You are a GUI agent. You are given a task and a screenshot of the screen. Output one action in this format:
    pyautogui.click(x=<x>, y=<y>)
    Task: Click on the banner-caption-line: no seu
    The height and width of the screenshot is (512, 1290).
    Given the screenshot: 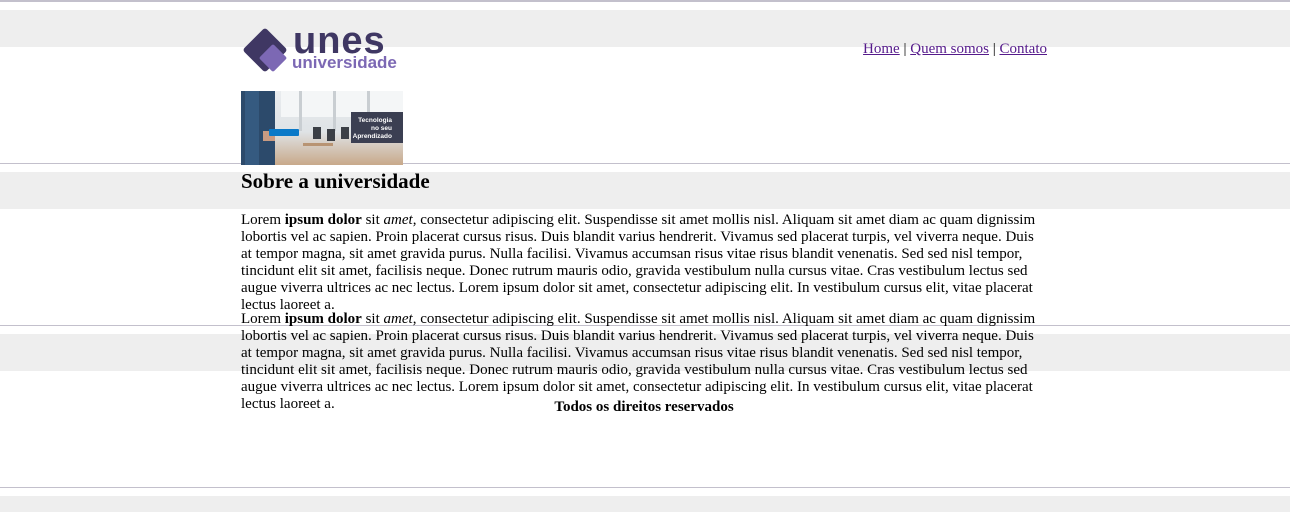 What is the action you would take?
    pyautogui.click(x=381, y=128)
    